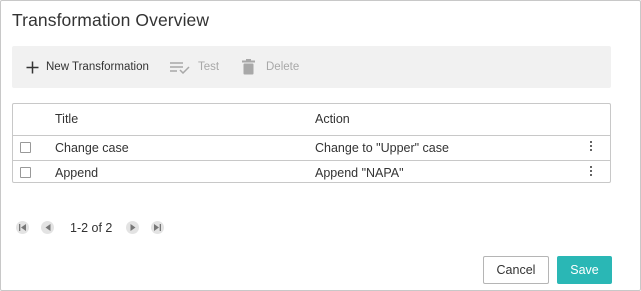 The height and width of the screenshot is (291, 641). I want to click on previous-page-icon, so click(47, 227).